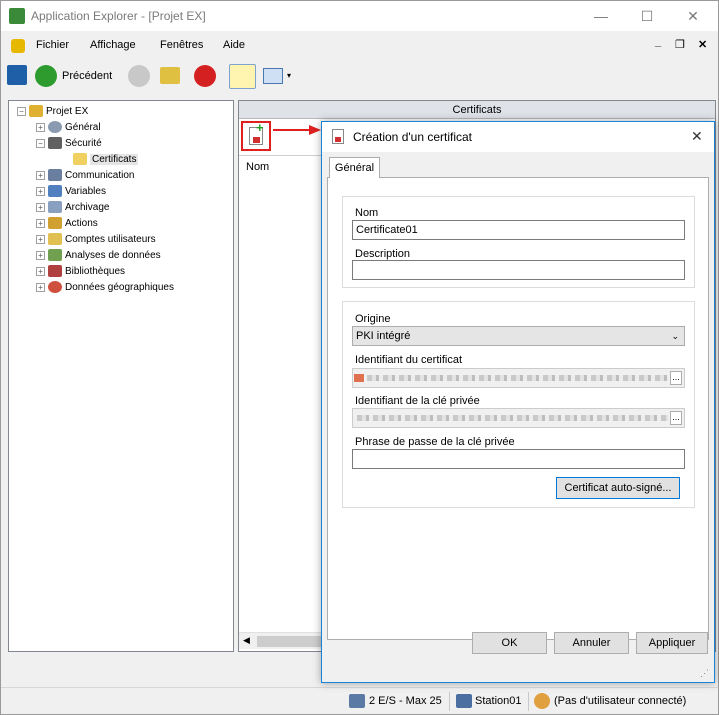  I want to click on tree-item-securite: − Sécurité, so click(69, 144).